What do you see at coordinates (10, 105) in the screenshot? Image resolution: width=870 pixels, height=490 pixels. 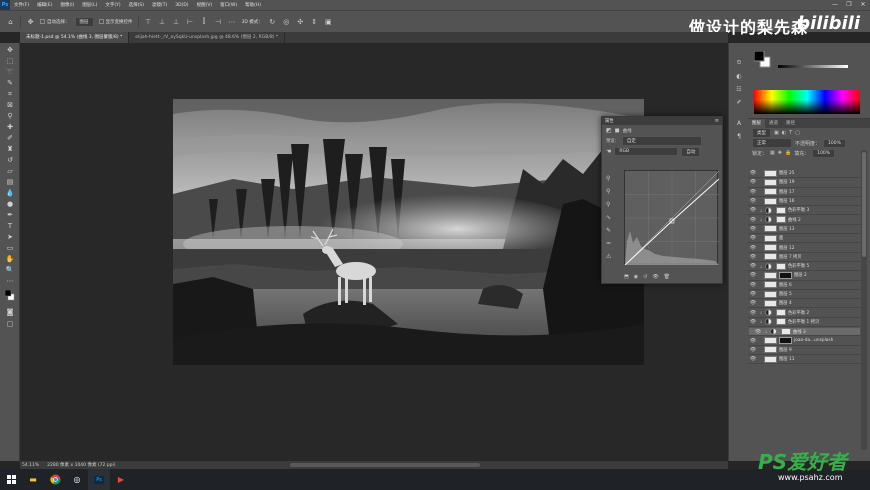 I see `frame-tool-icon: ⊠` at bounding box center [10, 105].